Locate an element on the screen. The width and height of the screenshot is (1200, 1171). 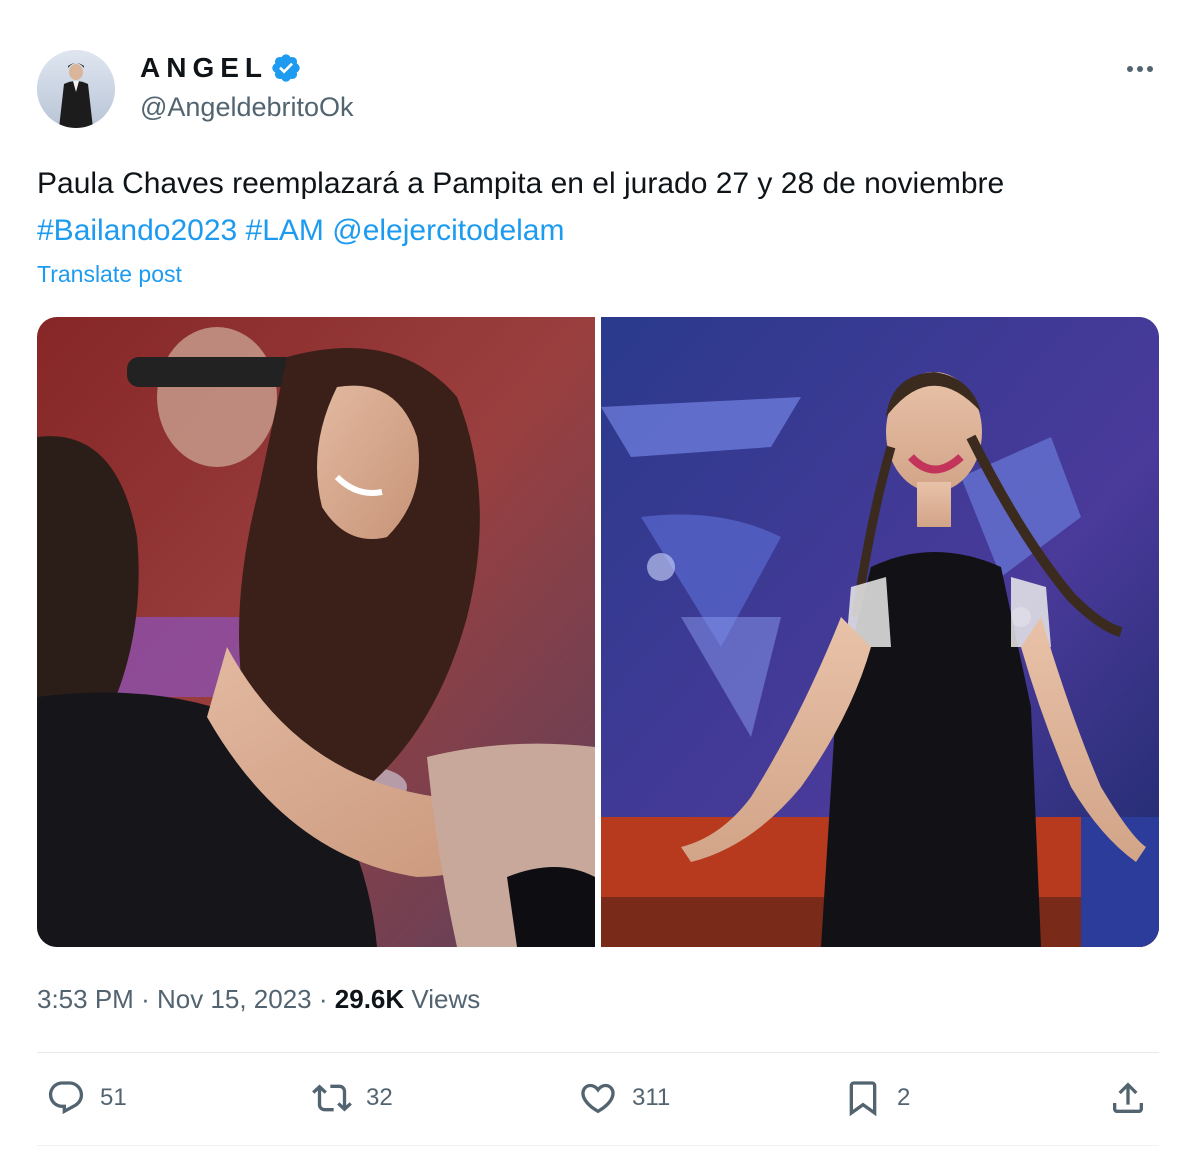
hashtag-link: #Bailando2023 is located at coordinates (137, 230).